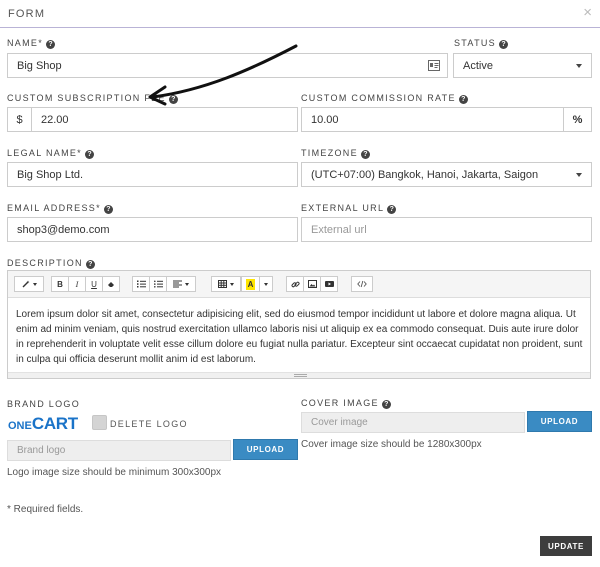 This screenshot has width=600, height=567. I want to click on email-value: shop3@demo.com, so click(63, 229).